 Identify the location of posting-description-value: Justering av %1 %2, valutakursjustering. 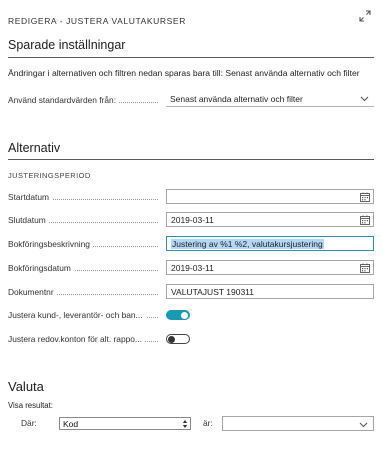
(247, 244).